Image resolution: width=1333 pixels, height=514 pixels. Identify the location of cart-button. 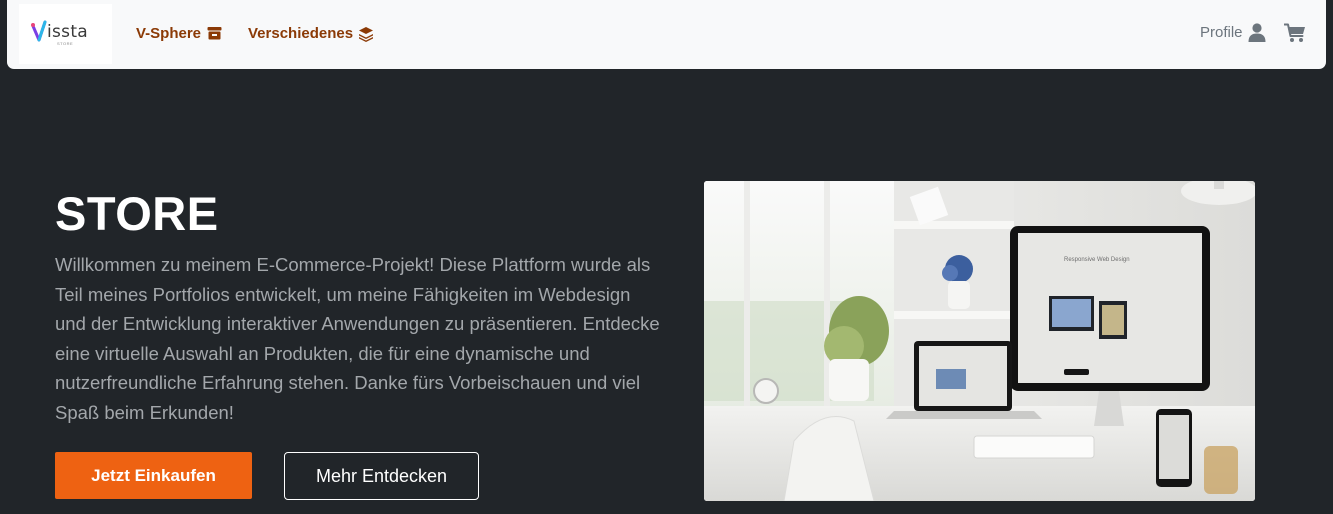
(1295, 33).